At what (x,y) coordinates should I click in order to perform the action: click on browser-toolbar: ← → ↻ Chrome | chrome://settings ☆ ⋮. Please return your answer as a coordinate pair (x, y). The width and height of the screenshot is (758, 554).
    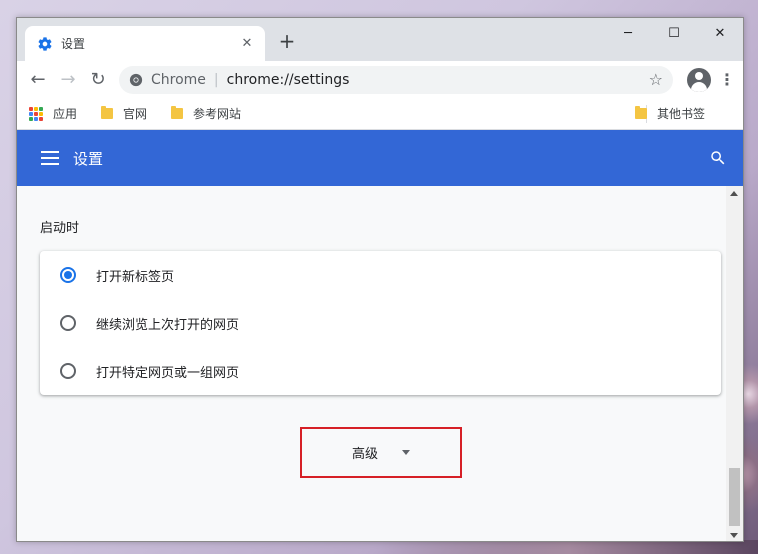
    Looking at the image, I should click on (380, 79).